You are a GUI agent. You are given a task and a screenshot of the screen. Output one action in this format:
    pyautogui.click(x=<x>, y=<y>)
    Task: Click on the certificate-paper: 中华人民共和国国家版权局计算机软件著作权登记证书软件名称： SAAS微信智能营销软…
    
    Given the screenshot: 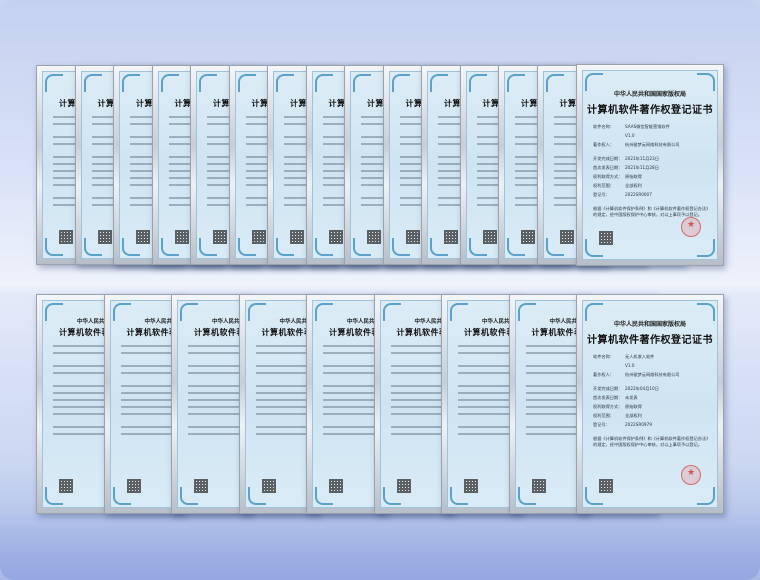 What is the action you would take?
    pyautogui.click(x=650, y=165)
    